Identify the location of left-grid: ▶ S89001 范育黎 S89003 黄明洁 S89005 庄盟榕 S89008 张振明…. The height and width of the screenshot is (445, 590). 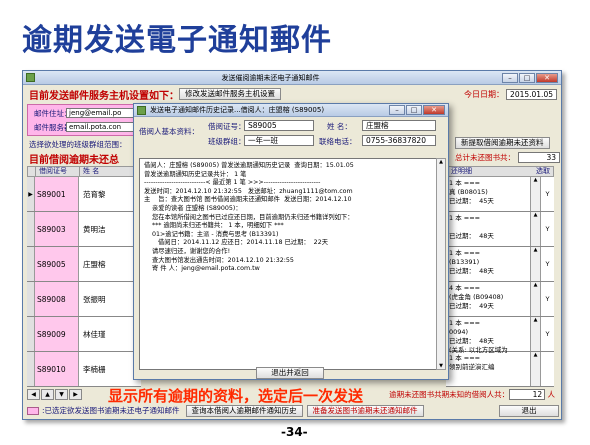
(84, 282).